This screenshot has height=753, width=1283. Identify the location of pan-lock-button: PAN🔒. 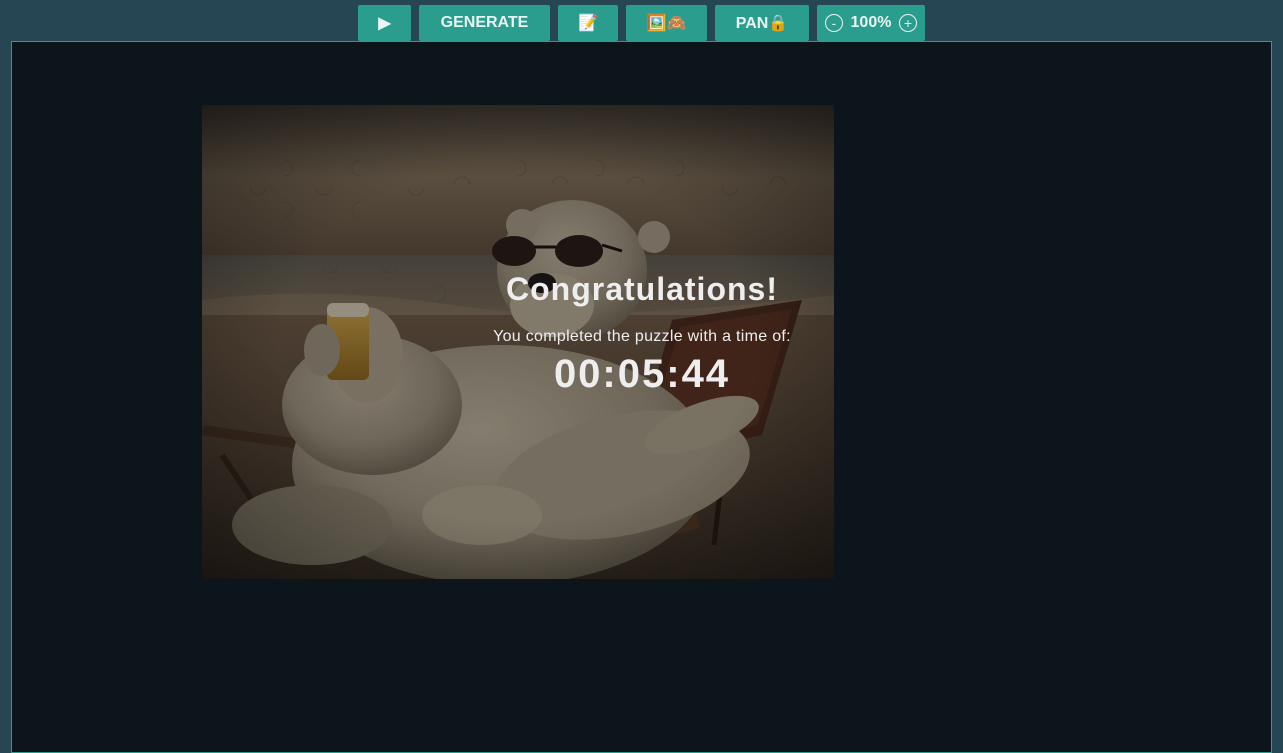
(762, 23).